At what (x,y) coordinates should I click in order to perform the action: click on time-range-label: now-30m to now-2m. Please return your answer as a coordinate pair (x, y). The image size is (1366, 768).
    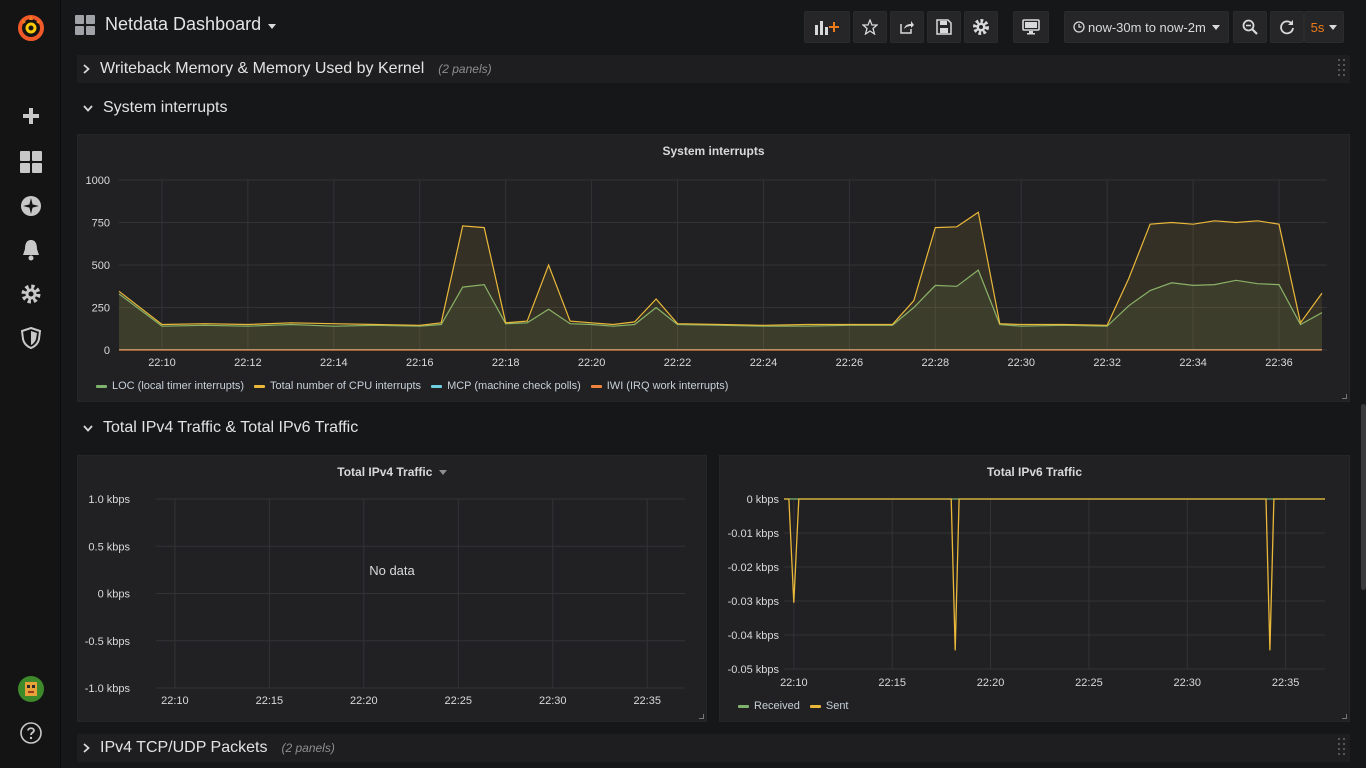
    Looking at the image, I should click on (1147, 27).